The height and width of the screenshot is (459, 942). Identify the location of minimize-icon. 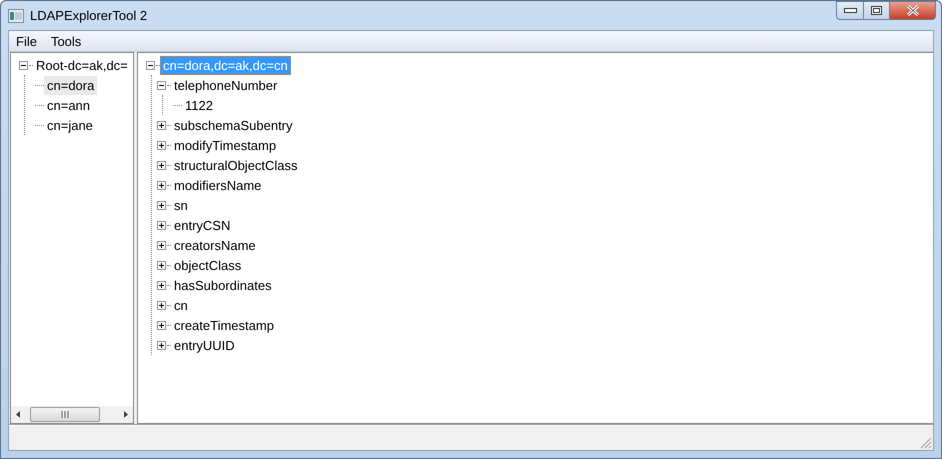
(850, 10).